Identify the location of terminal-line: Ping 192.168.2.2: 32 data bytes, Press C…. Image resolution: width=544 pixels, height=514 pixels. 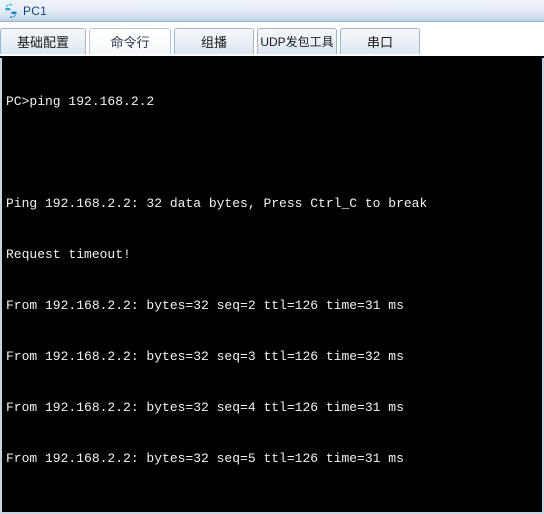
(217, 203).